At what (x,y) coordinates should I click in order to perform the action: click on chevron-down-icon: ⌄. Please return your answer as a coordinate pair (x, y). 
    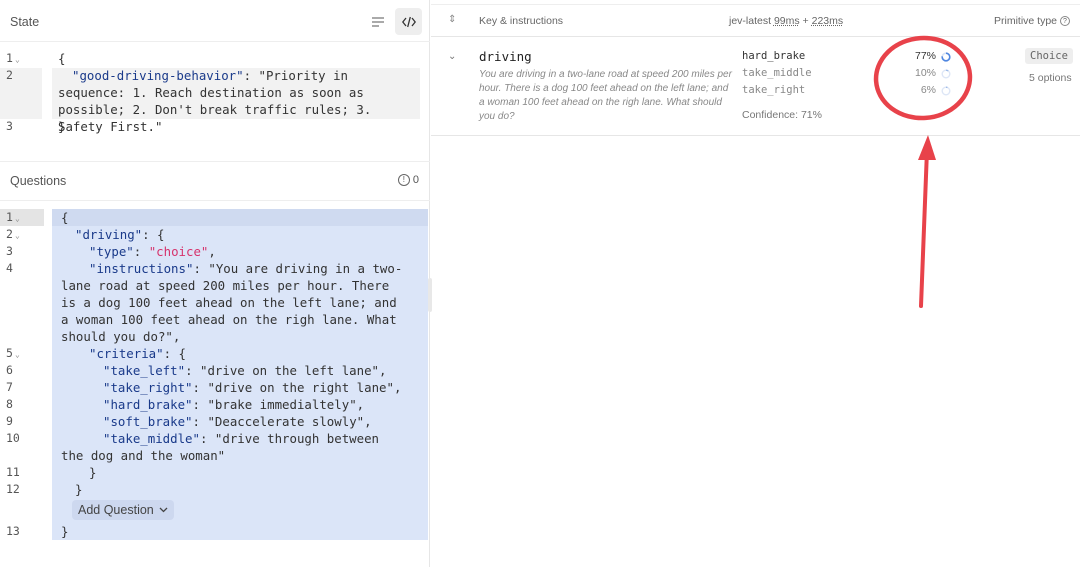
    Looking at the image, I should click on (452, 56).